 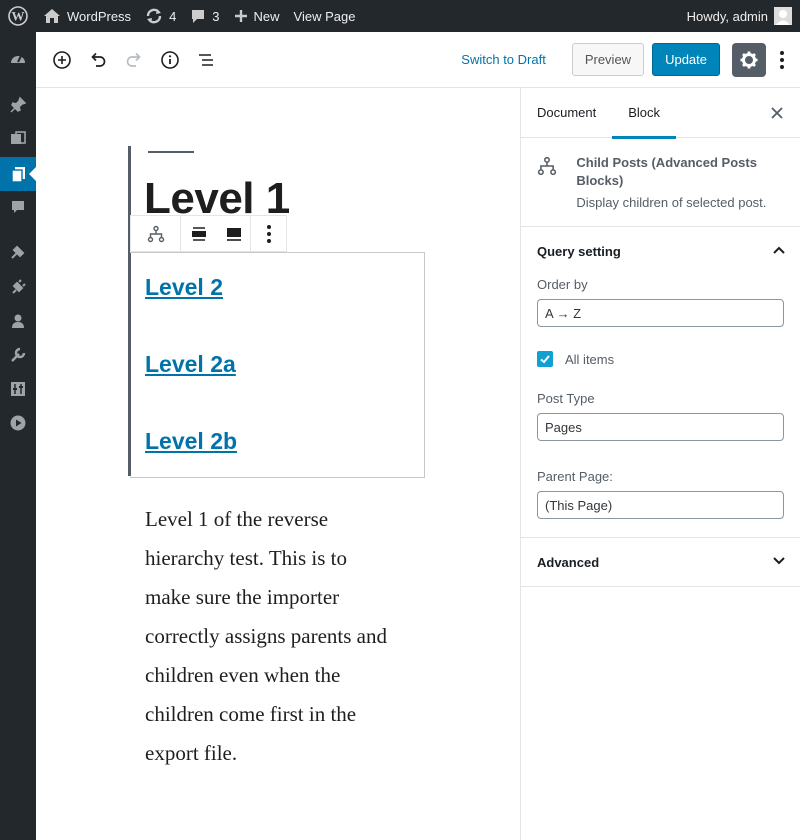 What do you see at coordinates (568, 562) in the screenshot?
I see `panel-title: Advanced` at bounding box center [568, 562].